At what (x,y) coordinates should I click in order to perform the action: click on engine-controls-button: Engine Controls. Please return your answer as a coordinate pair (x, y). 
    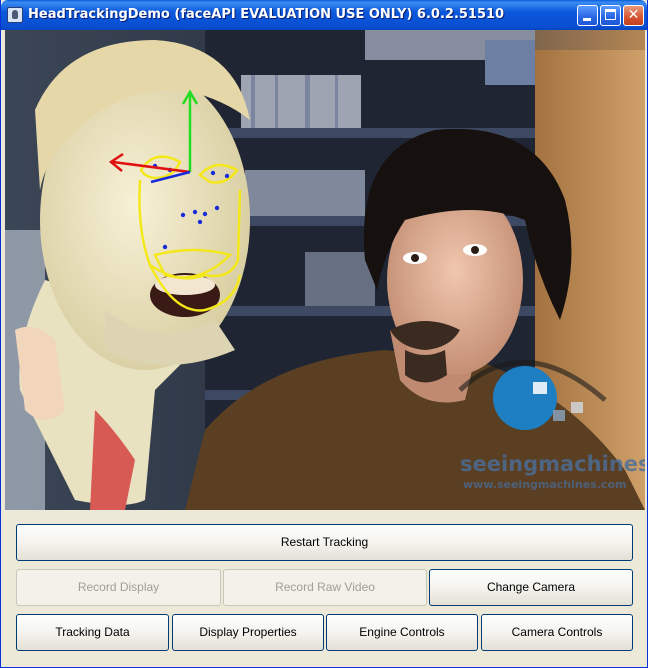
    Looking at the image, I should click on (402, 632).